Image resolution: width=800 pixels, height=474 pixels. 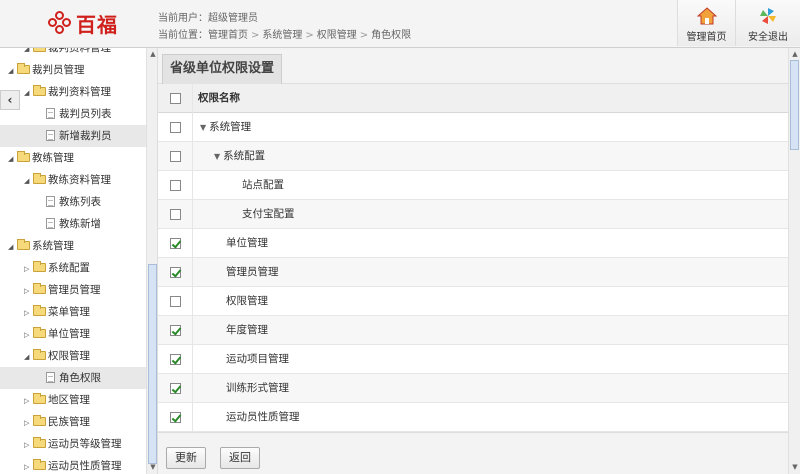 I want to click on sidebar-item: ◢ 裁判员管理, so click(x=73, y=70).